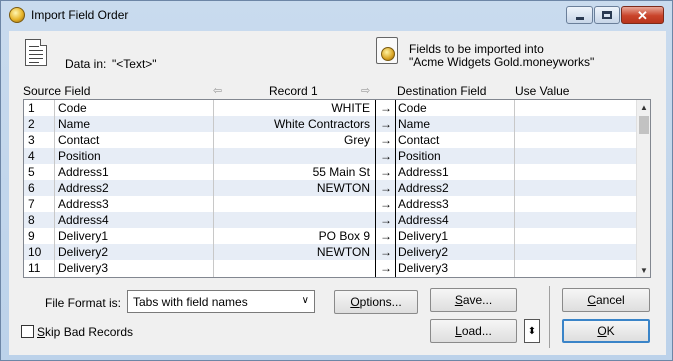  Describe the element at coordinates (330, 172) in the screenshot. I see `table-row: 5 Address1 55 Main St → Address1` at that location.